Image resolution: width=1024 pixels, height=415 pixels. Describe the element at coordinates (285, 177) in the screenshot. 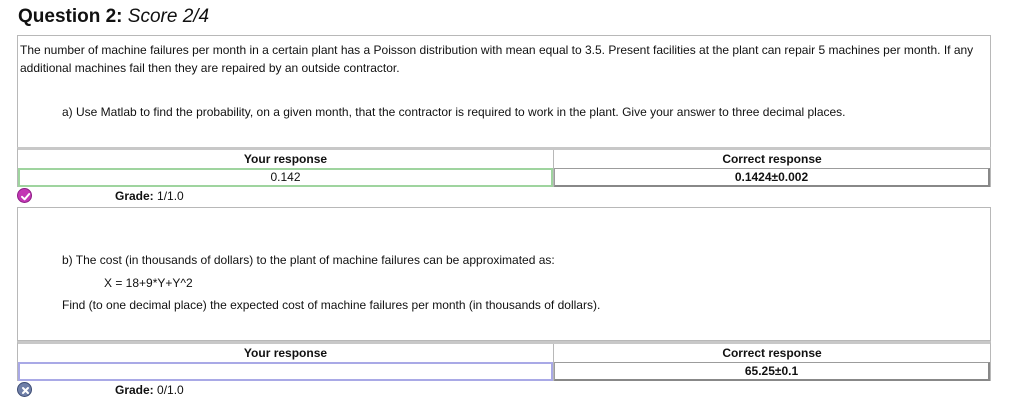

I see `your-response-field-a: 0.142` at that location.